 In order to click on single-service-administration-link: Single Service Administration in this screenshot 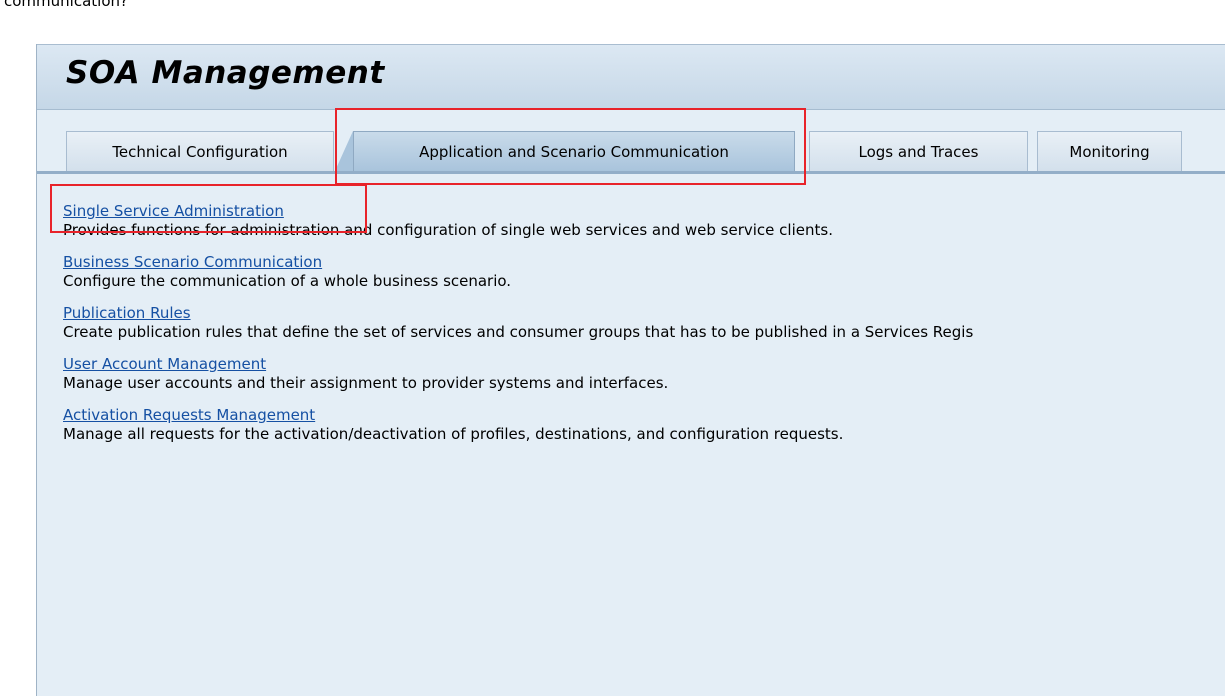, I will do `click(173, 211)`.